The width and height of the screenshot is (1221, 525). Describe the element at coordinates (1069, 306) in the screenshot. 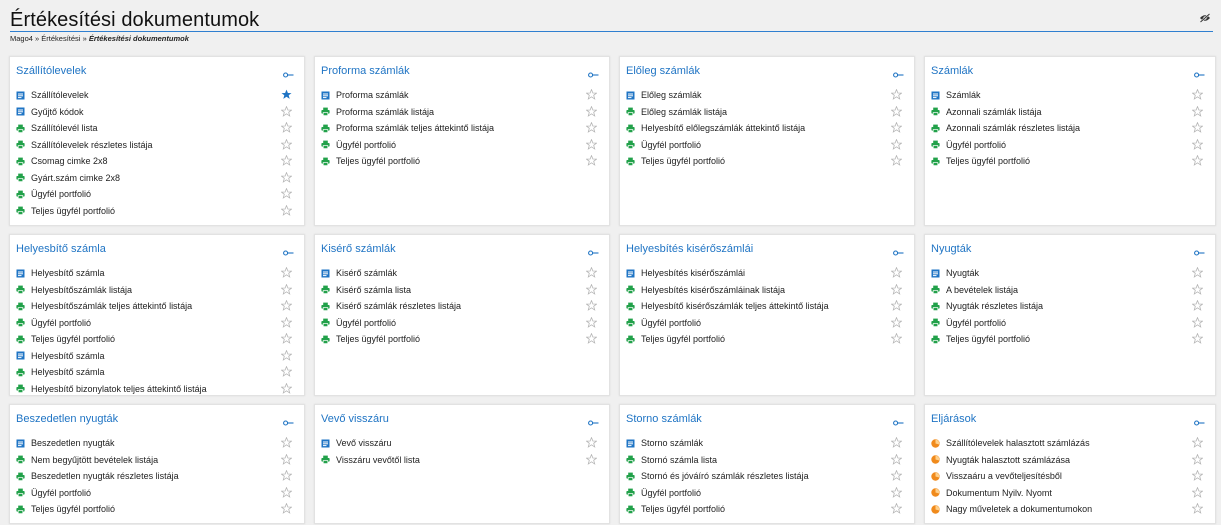

I see `menu-item: Nyugták részletes listája` at that location.